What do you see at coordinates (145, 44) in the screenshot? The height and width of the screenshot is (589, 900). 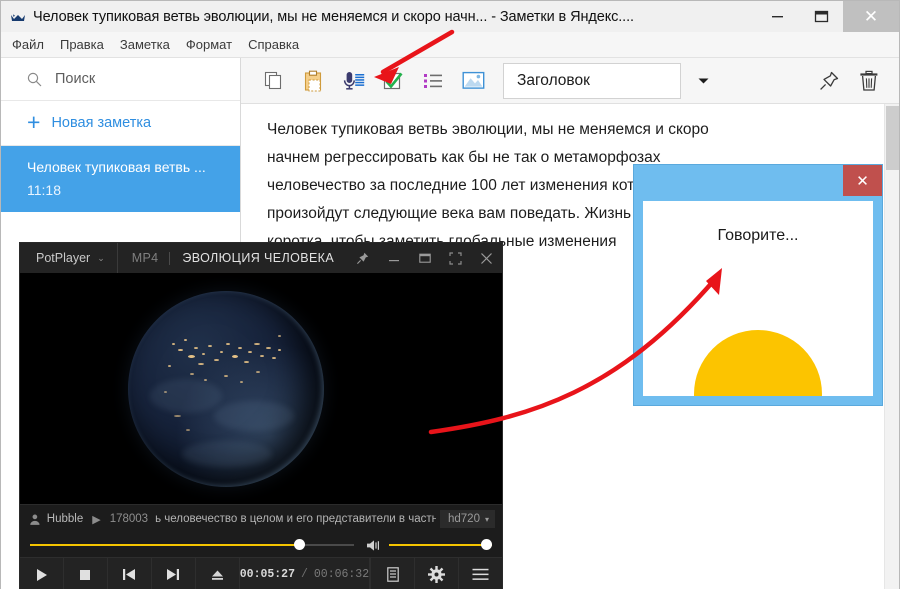 I see `menu-item-note: Заметка` at bounding box center [145, 44].